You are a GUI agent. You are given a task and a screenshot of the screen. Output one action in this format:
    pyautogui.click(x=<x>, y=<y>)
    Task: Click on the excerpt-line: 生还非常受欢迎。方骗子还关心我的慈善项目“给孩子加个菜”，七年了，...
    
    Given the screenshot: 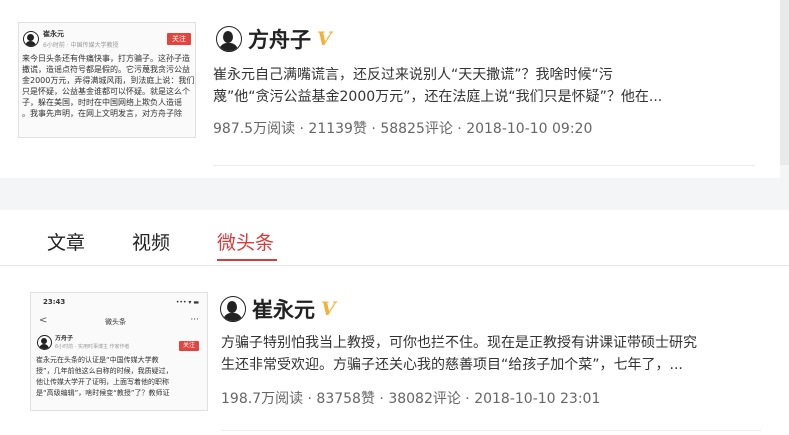 What is the action you would take?
    pyautogui.click(x=452, y=365)
    